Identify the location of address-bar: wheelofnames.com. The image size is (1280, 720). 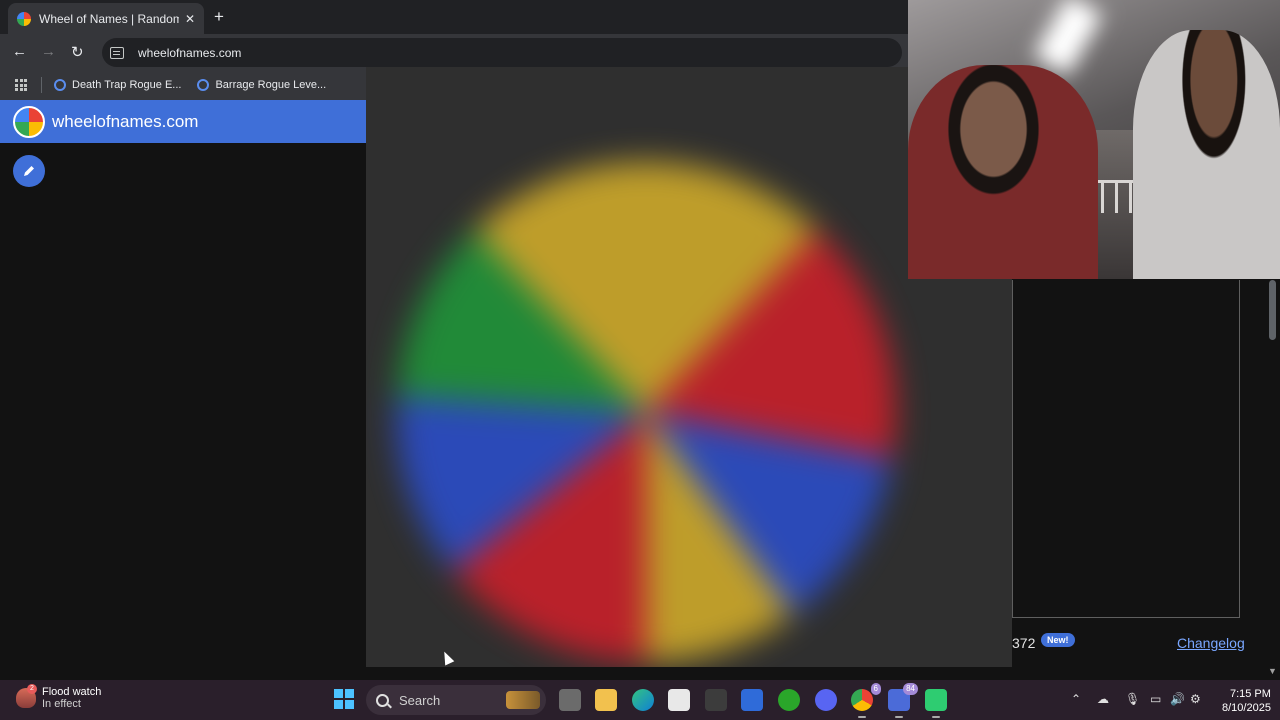
(502, 52).